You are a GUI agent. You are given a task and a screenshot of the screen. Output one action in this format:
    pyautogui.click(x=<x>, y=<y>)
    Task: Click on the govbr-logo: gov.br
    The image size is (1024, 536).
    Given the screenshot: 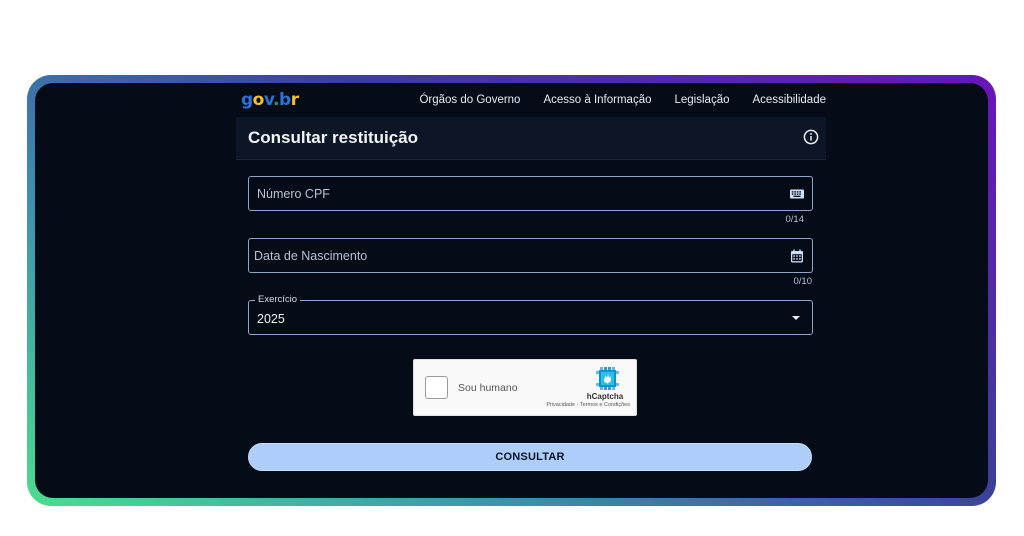 What is the action you would take?
    pyautogui.click(x=270, y=99)
    